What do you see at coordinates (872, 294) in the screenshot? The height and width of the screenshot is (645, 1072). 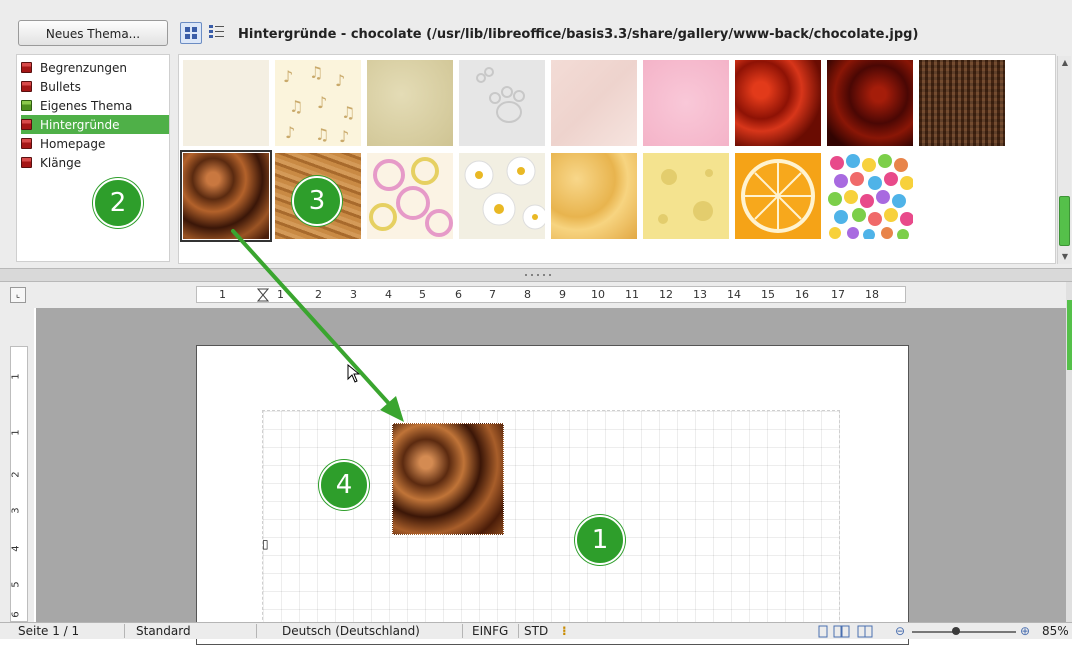 I see `ruler-tick: 18` at bounding box center [872, 294].